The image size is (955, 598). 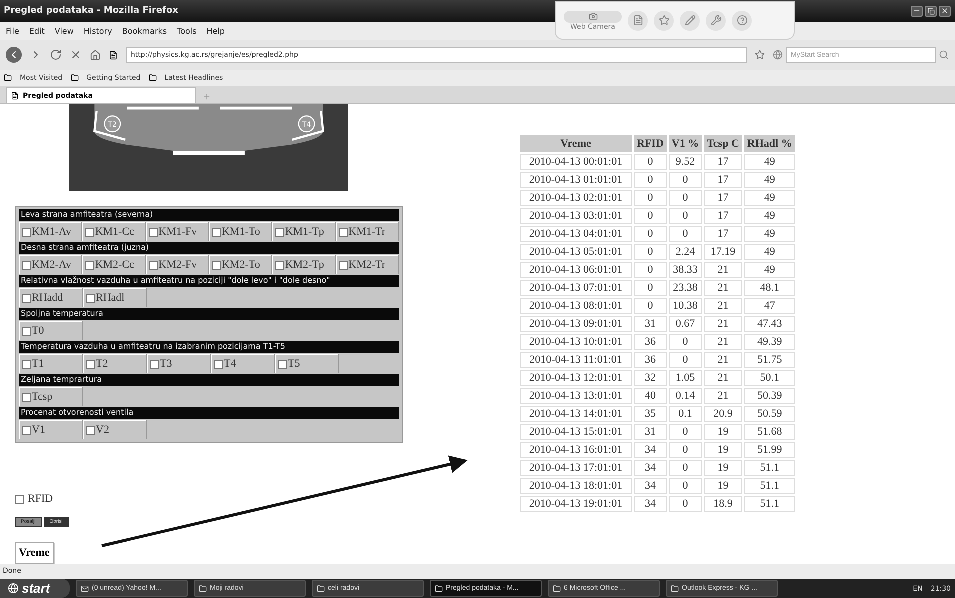 What do you see at coordinates (944, 55) in the screenshot?
I see `search-icon` at bounding box center [944, 55].